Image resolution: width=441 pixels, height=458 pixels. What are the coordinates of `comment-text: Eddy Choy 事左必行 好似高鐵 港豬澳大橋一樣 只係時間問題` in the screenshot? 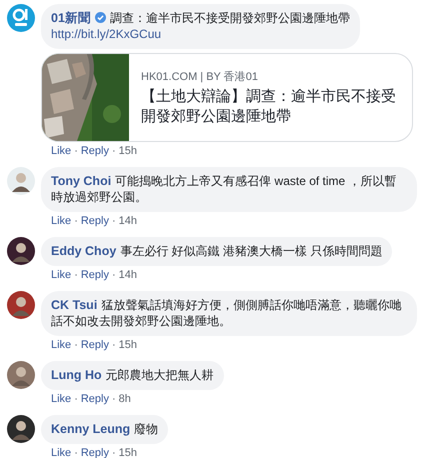 It's located at (216, 251).